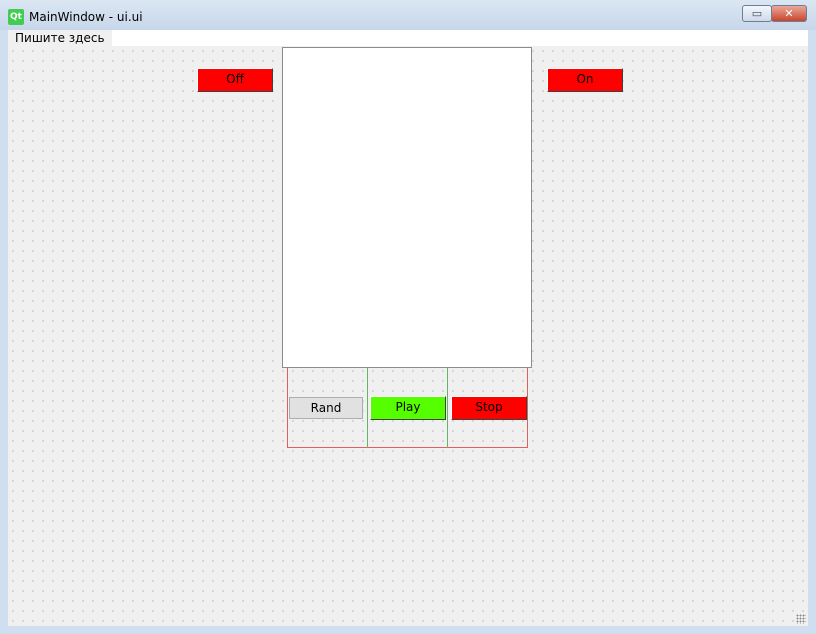 Image resolution: width=816 pixels, height=634 pixels. I want to click on rand-button: Rand, so click(326, 408).